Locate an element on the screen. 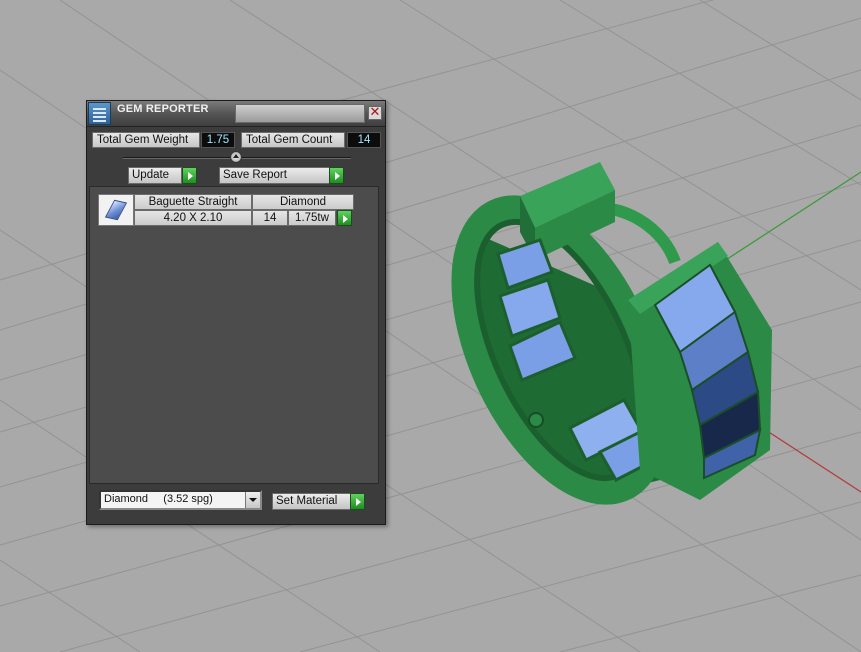  titlebar-drag-handle is located at coordinates (300, 113).